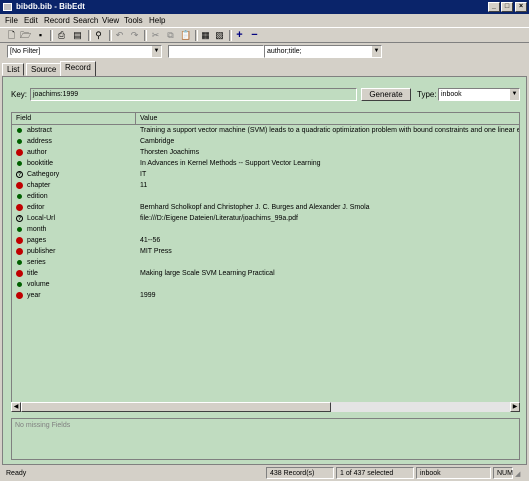 The height and width of the screenshot is (481, 529). I want to click on table-row: pages 41--56, so click(265, 240).